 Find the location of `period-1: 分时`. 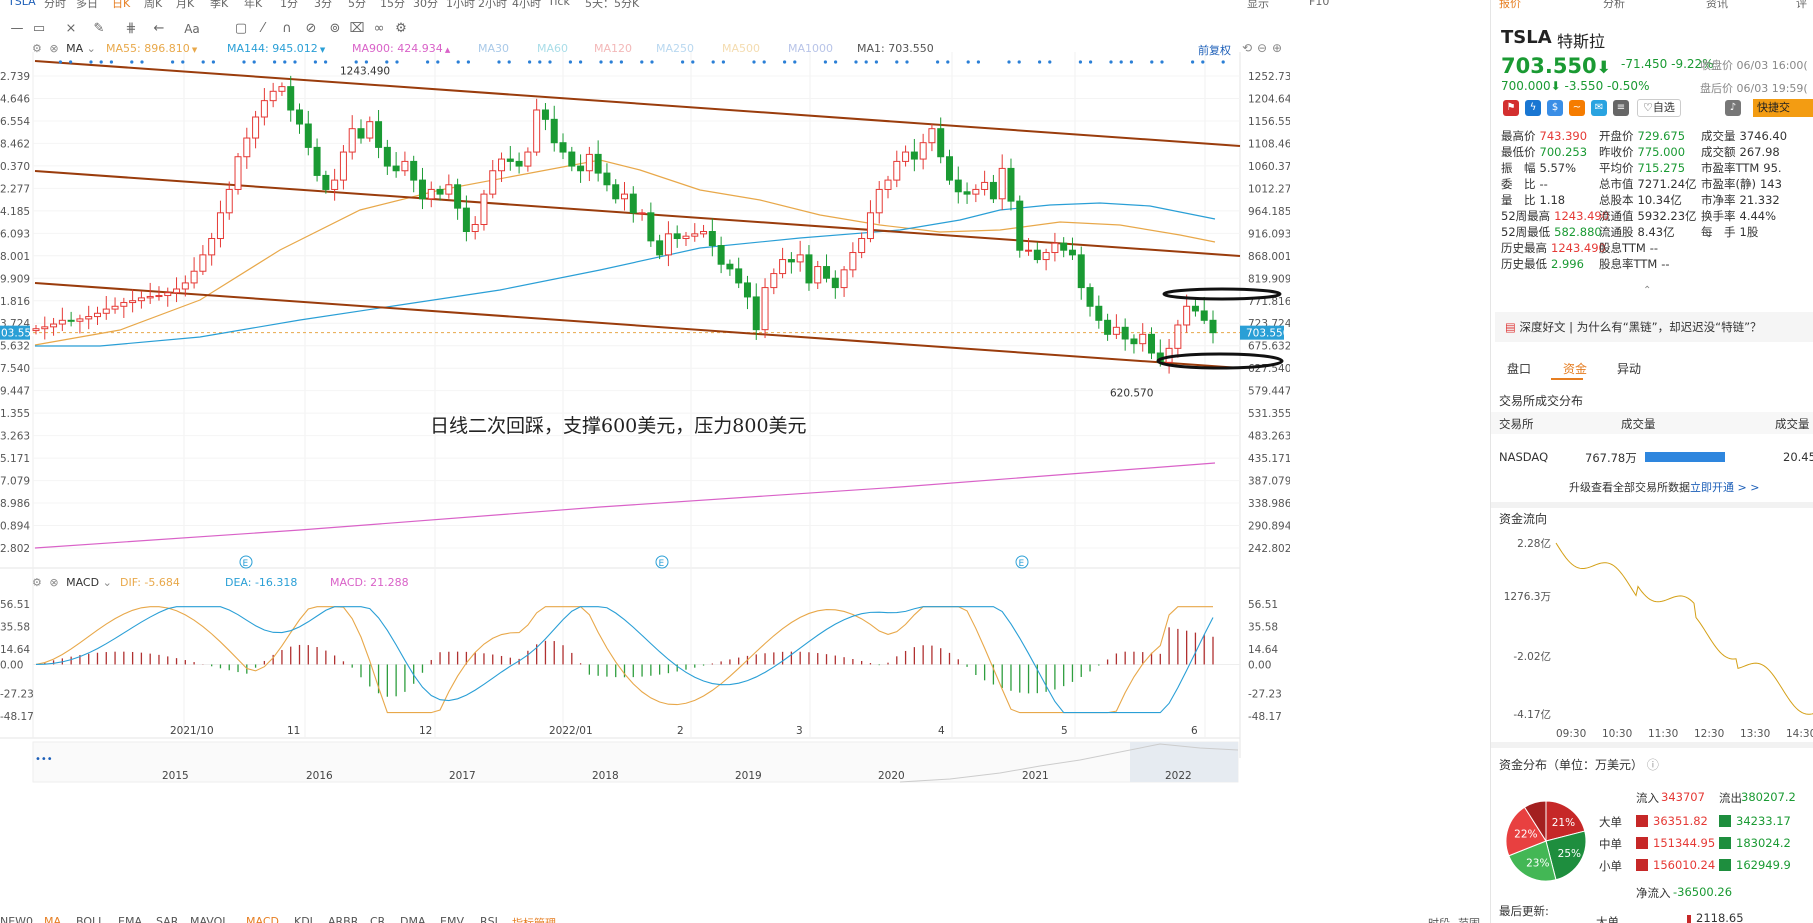

period-1: 分时 is located at coordinates (55, 5).